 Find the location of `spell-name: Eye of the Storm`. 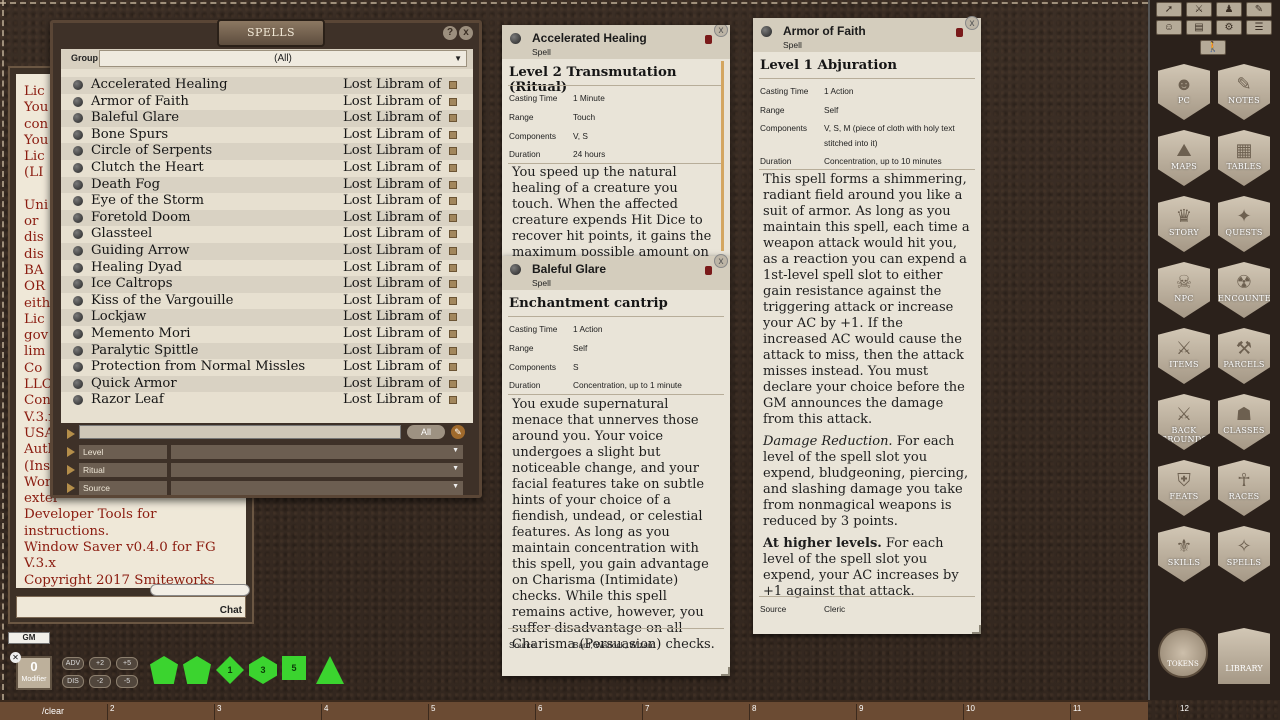

spell-name: Eye of the Storm is located at coordinates (147, 201).